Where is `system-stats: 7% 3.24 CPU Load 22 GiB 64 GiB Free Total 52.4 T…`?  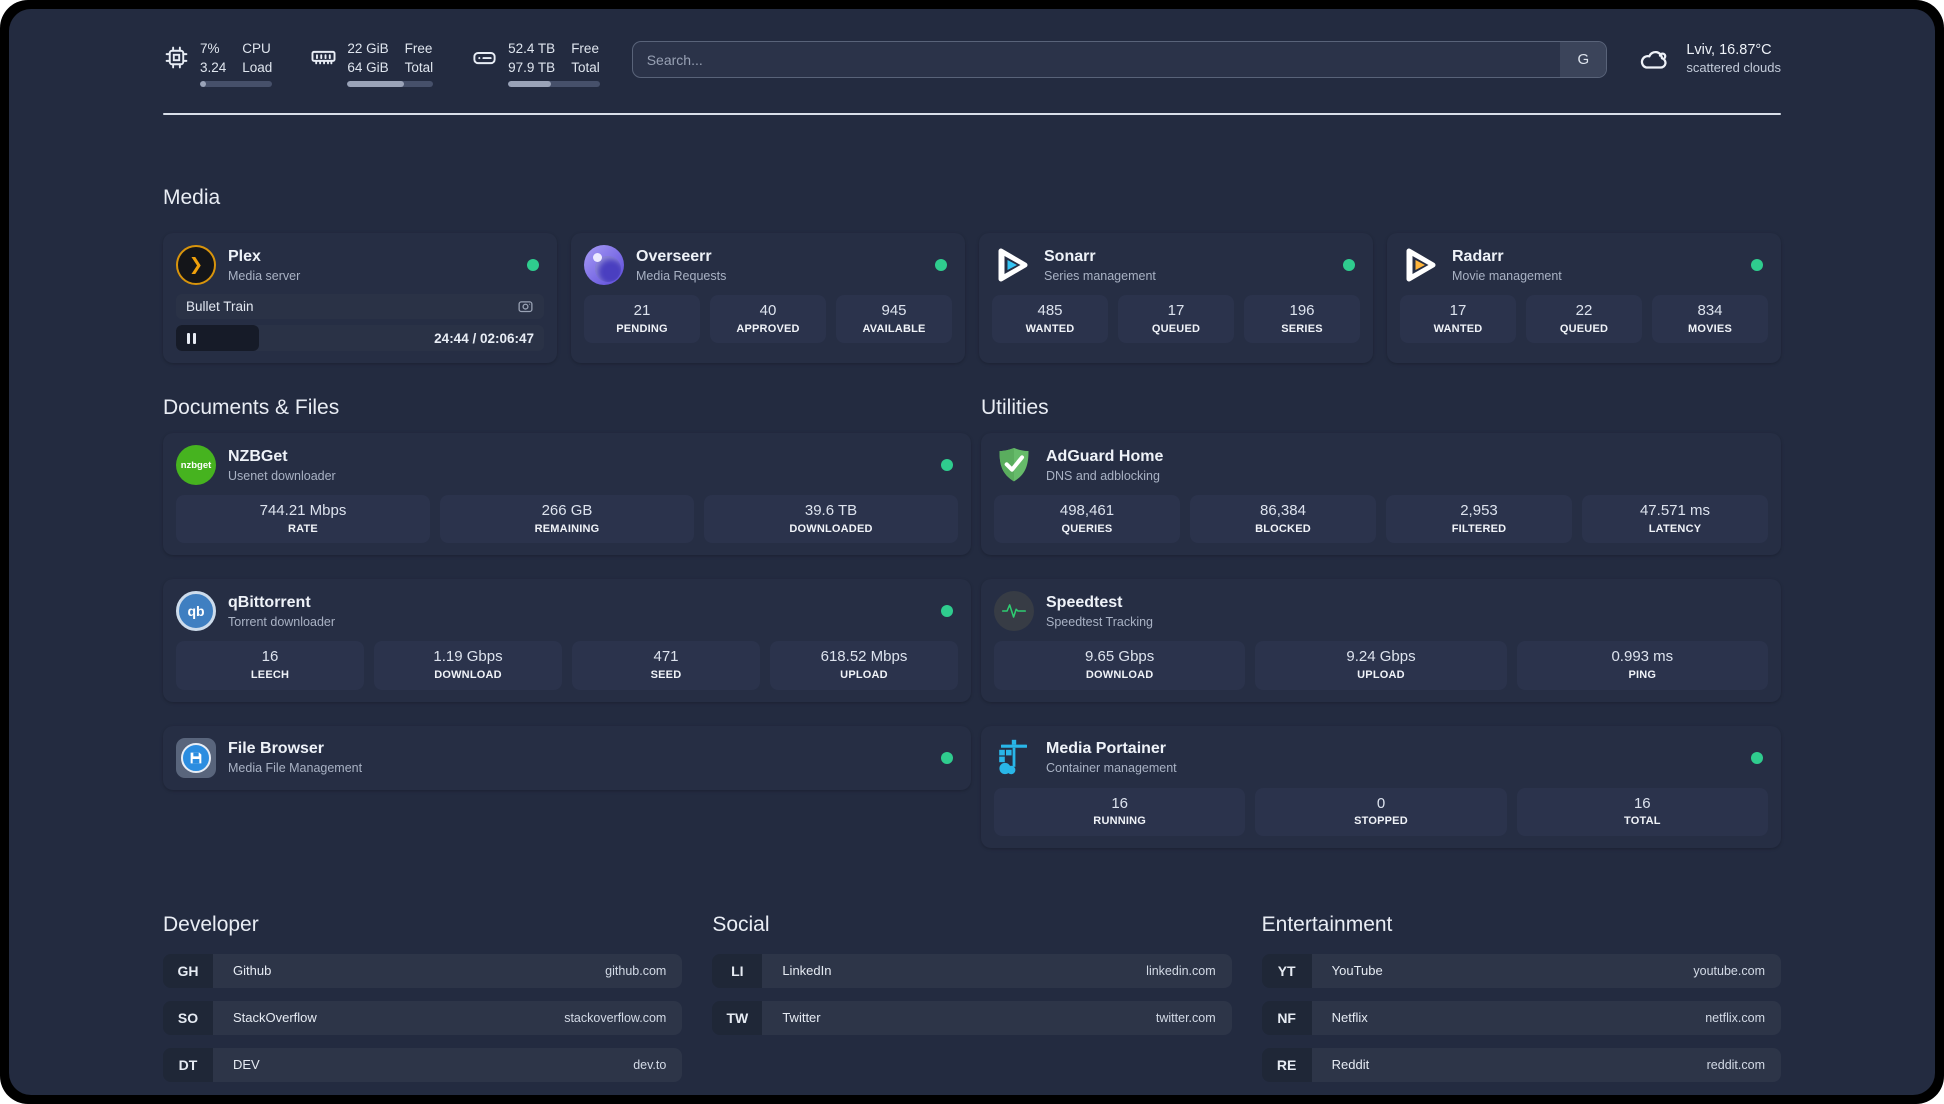
system-stats: 7% 3.24 CPU Load 22 GiB 64 GiB Free Total 52.4 T… is located at coordinates (381, 63).